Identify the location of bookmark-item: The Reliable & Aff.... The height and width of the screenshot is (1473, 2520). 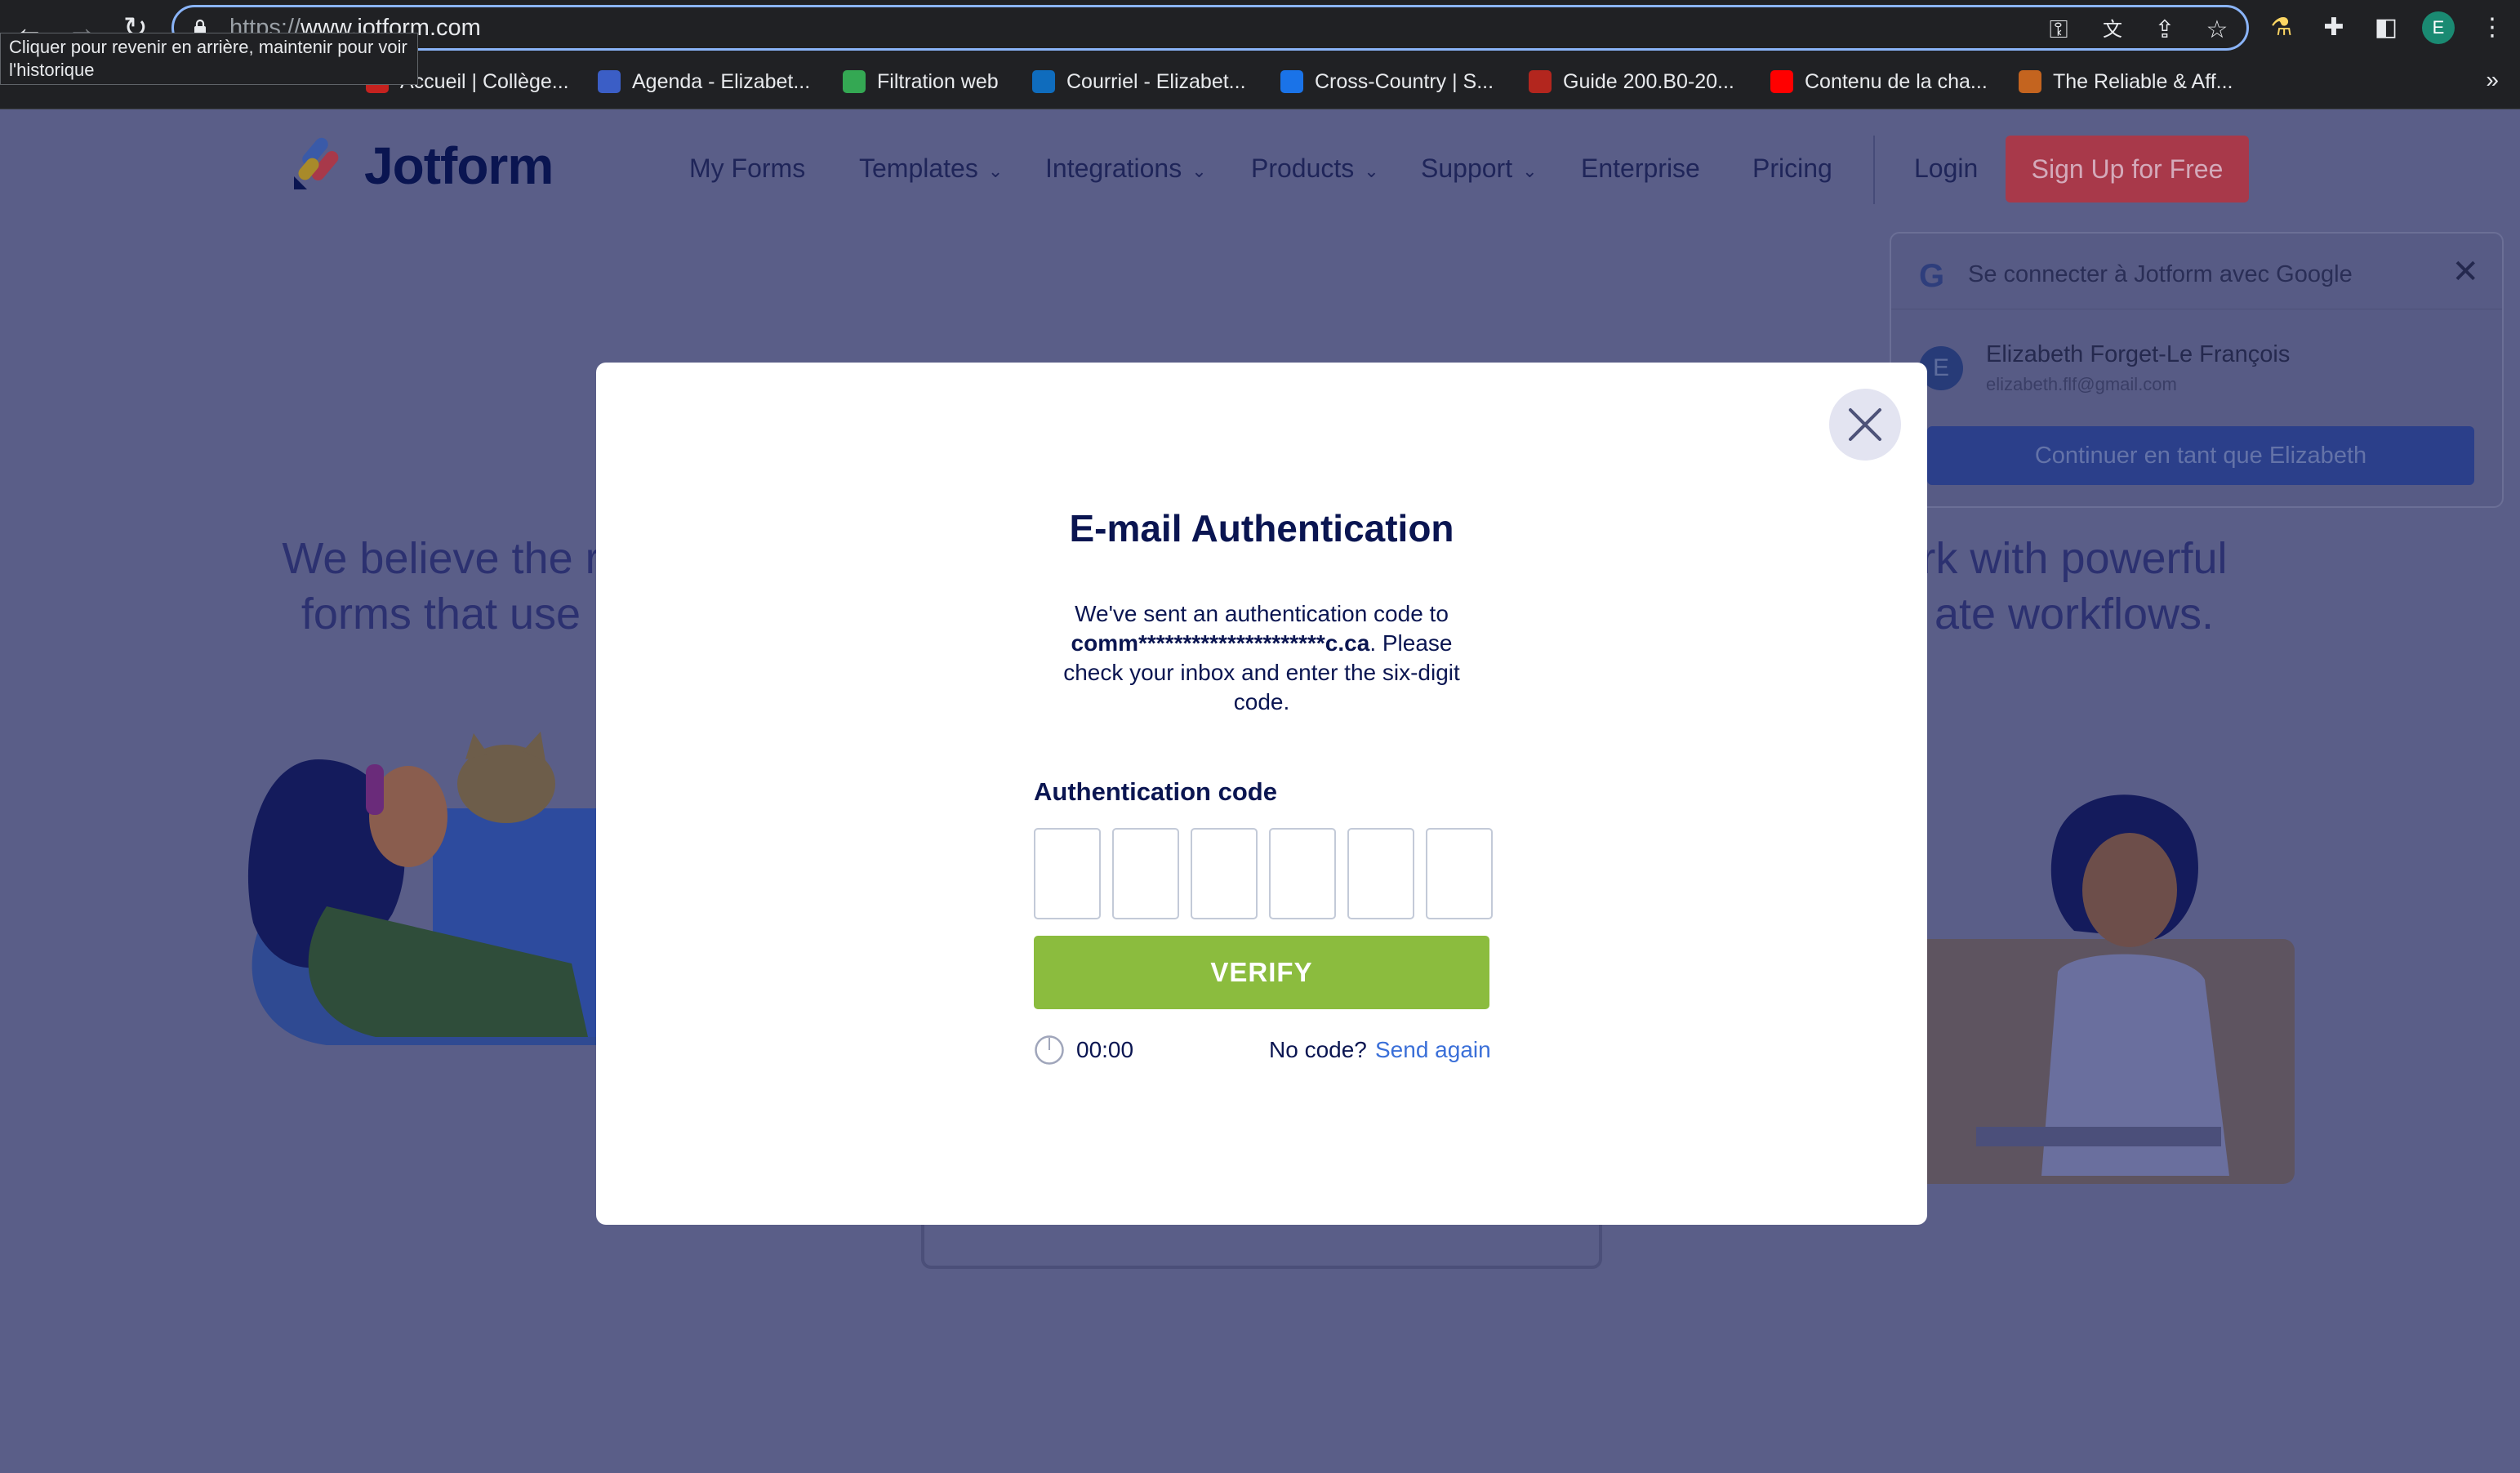
(2126, 81).